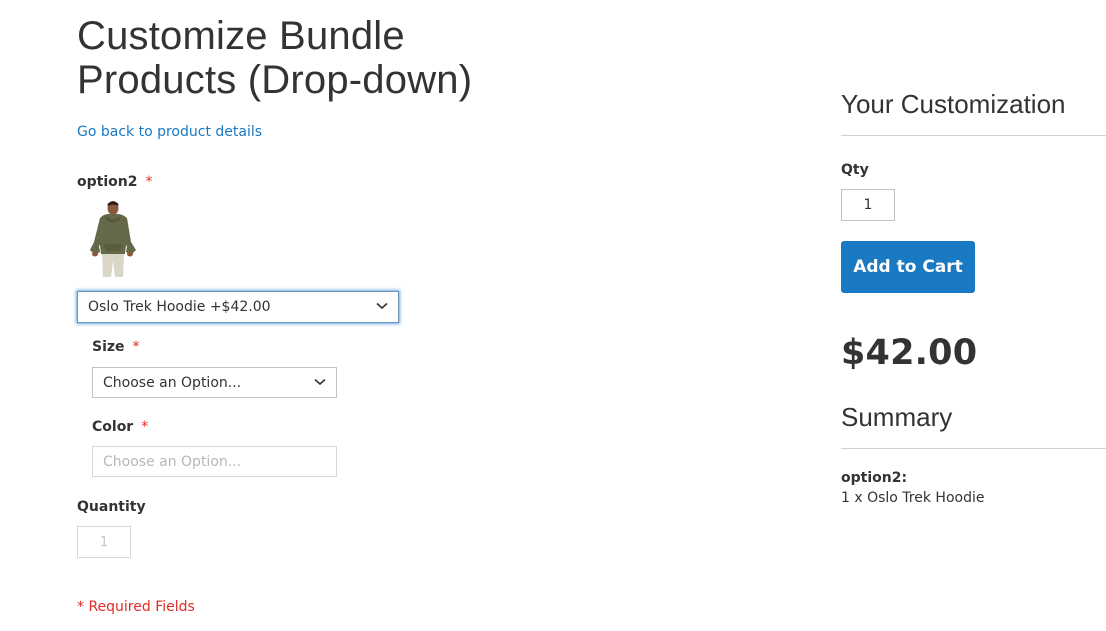 The image size is (1106, 631). I want to click on option-quantity-input: 1, so click(104, 542).